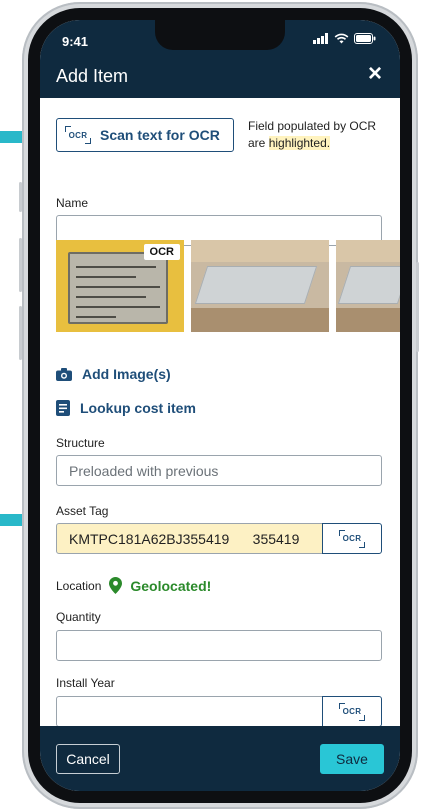  I want to click on install-year-label: Install Year, so click(85, 683).